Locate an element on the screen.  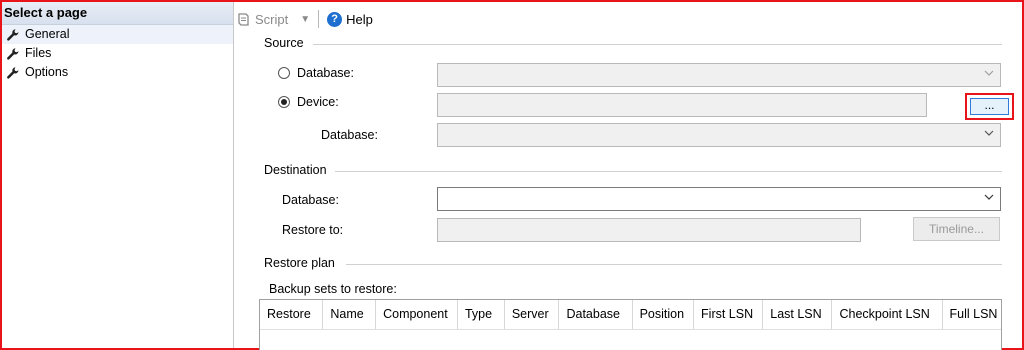
column-header-type: Type is located at coordinates (481, 314).